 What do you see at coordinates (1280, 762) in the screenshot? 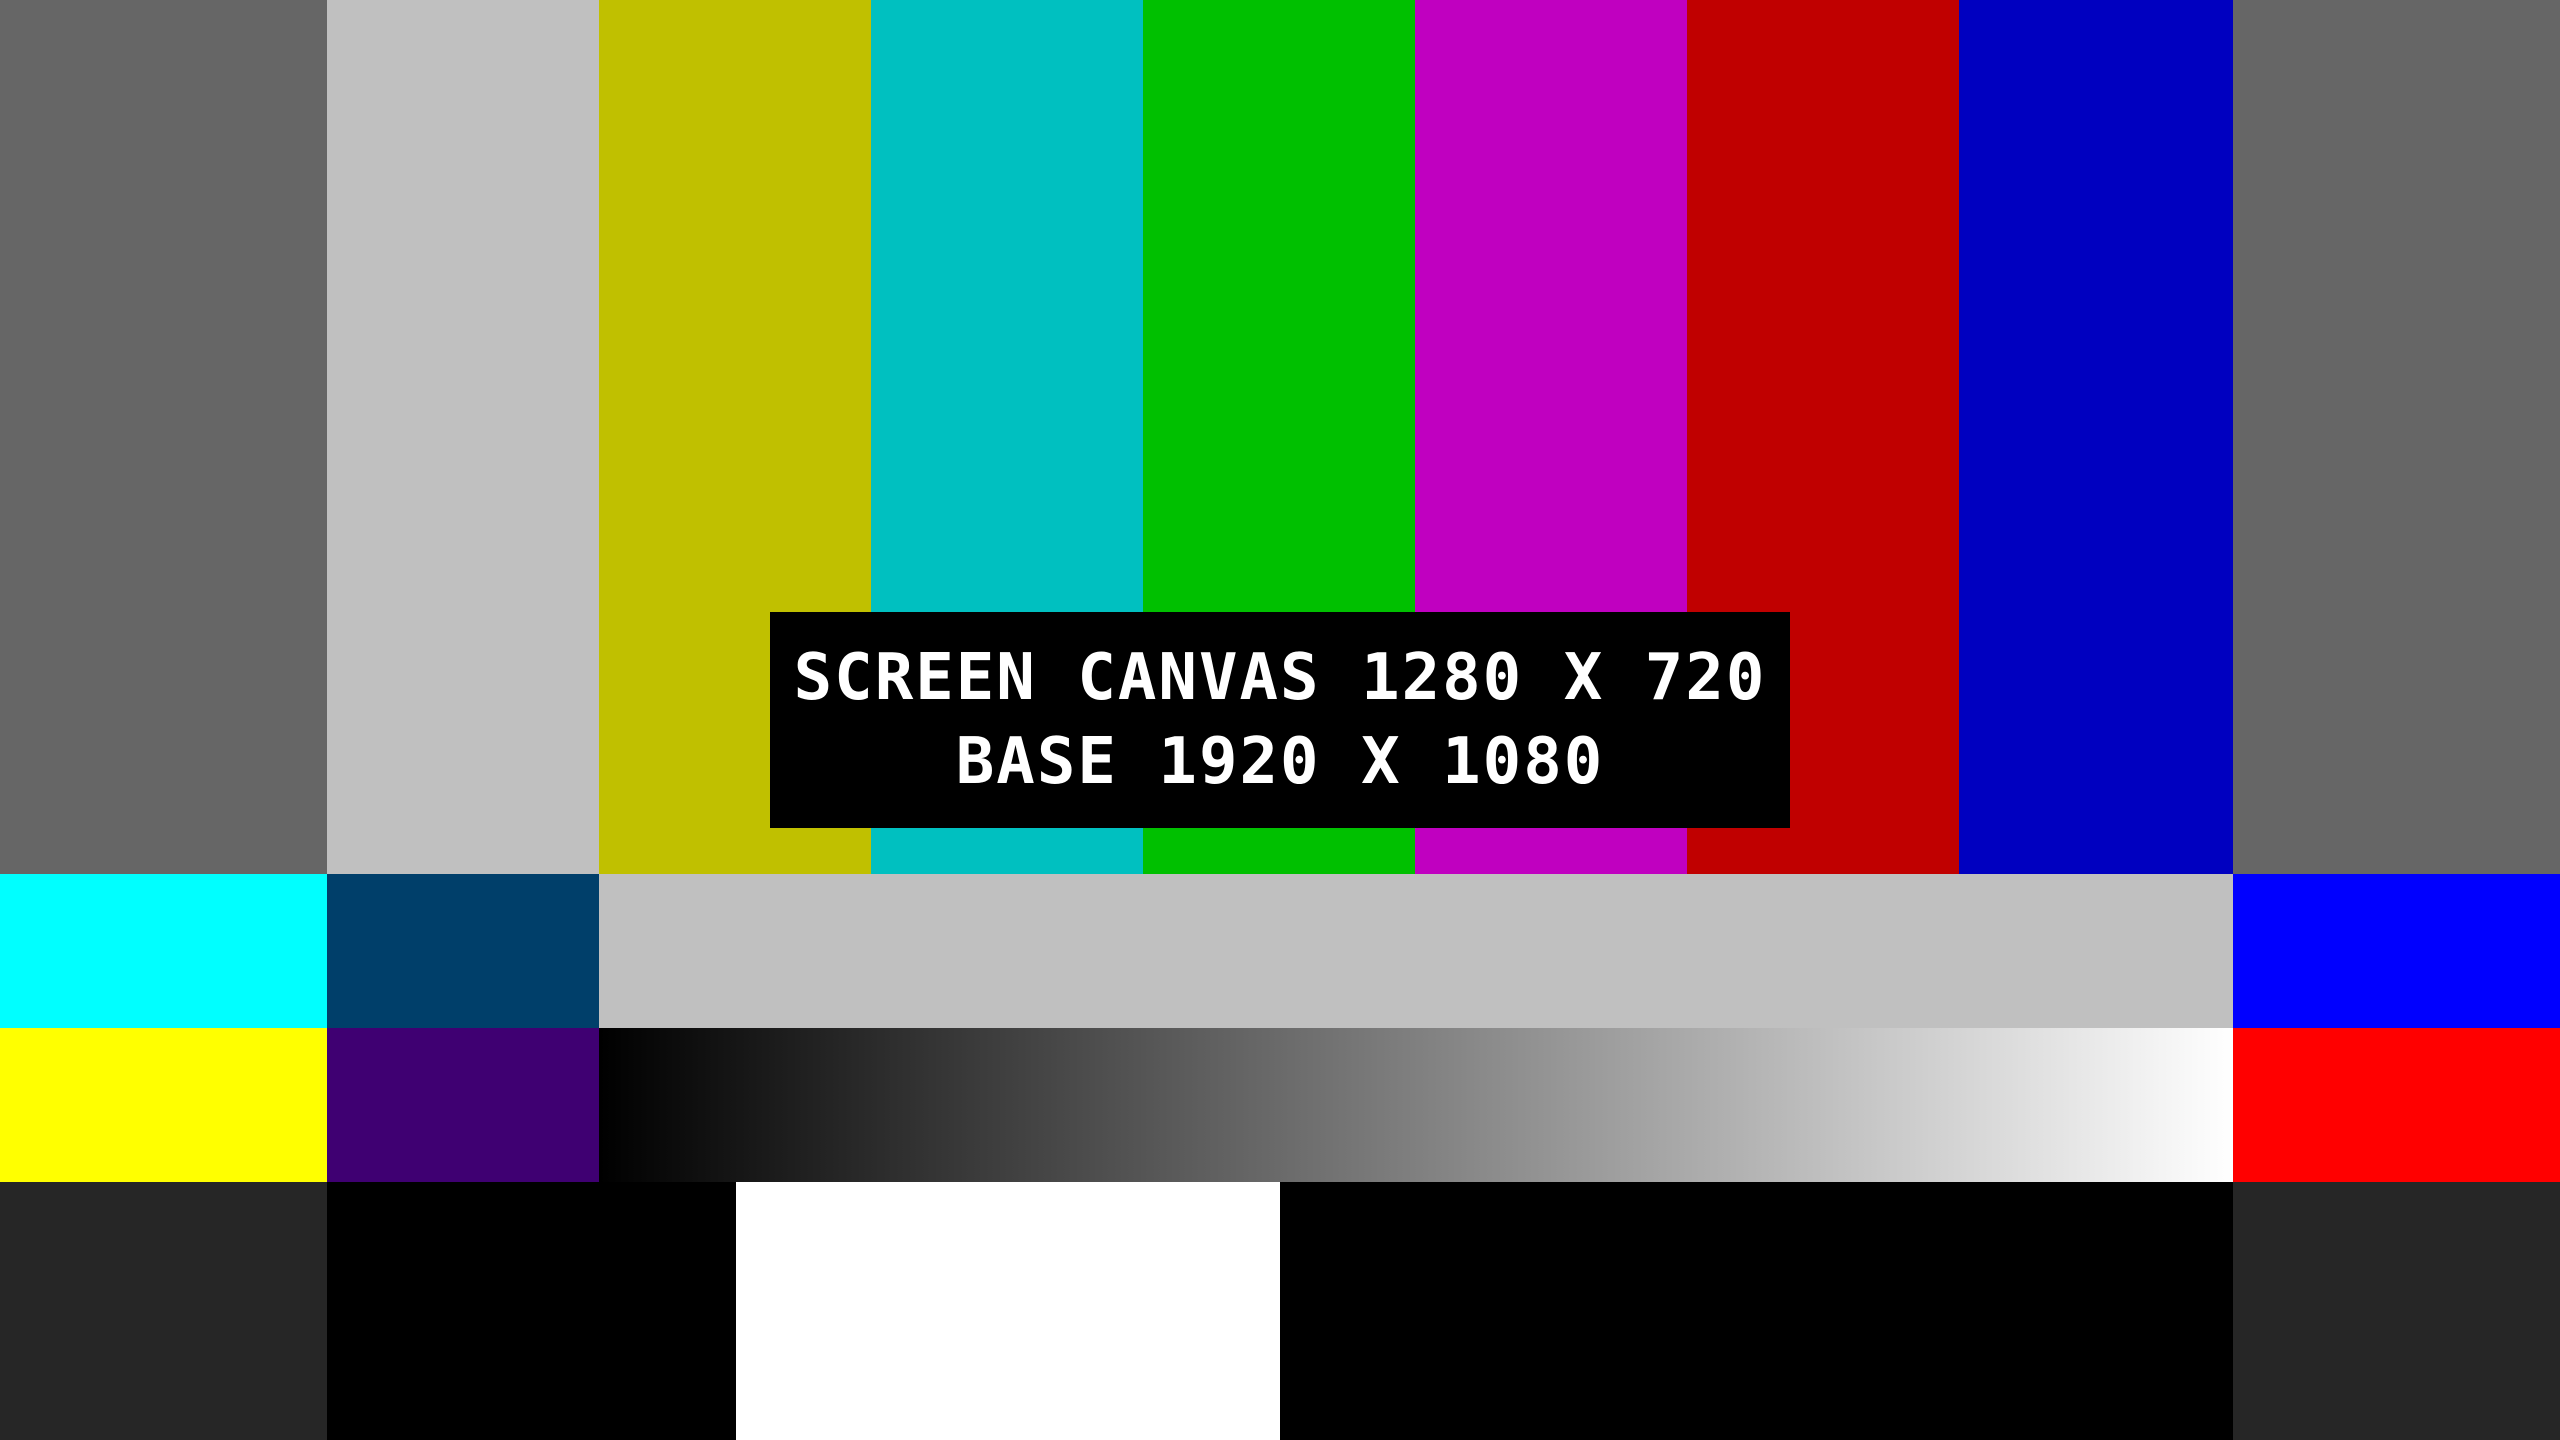
I see `base-resolution-label: BASE 1920 X 1080` at bounding box center [1280, 762].